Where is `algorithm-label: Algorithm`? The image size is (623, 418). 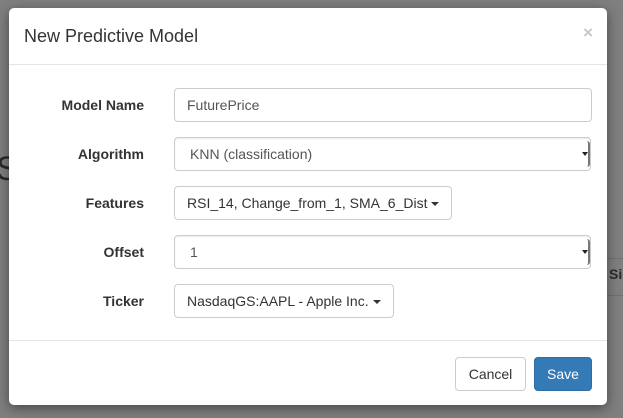 algorithm-label: Algorithm is located at coordinates (110, 154).